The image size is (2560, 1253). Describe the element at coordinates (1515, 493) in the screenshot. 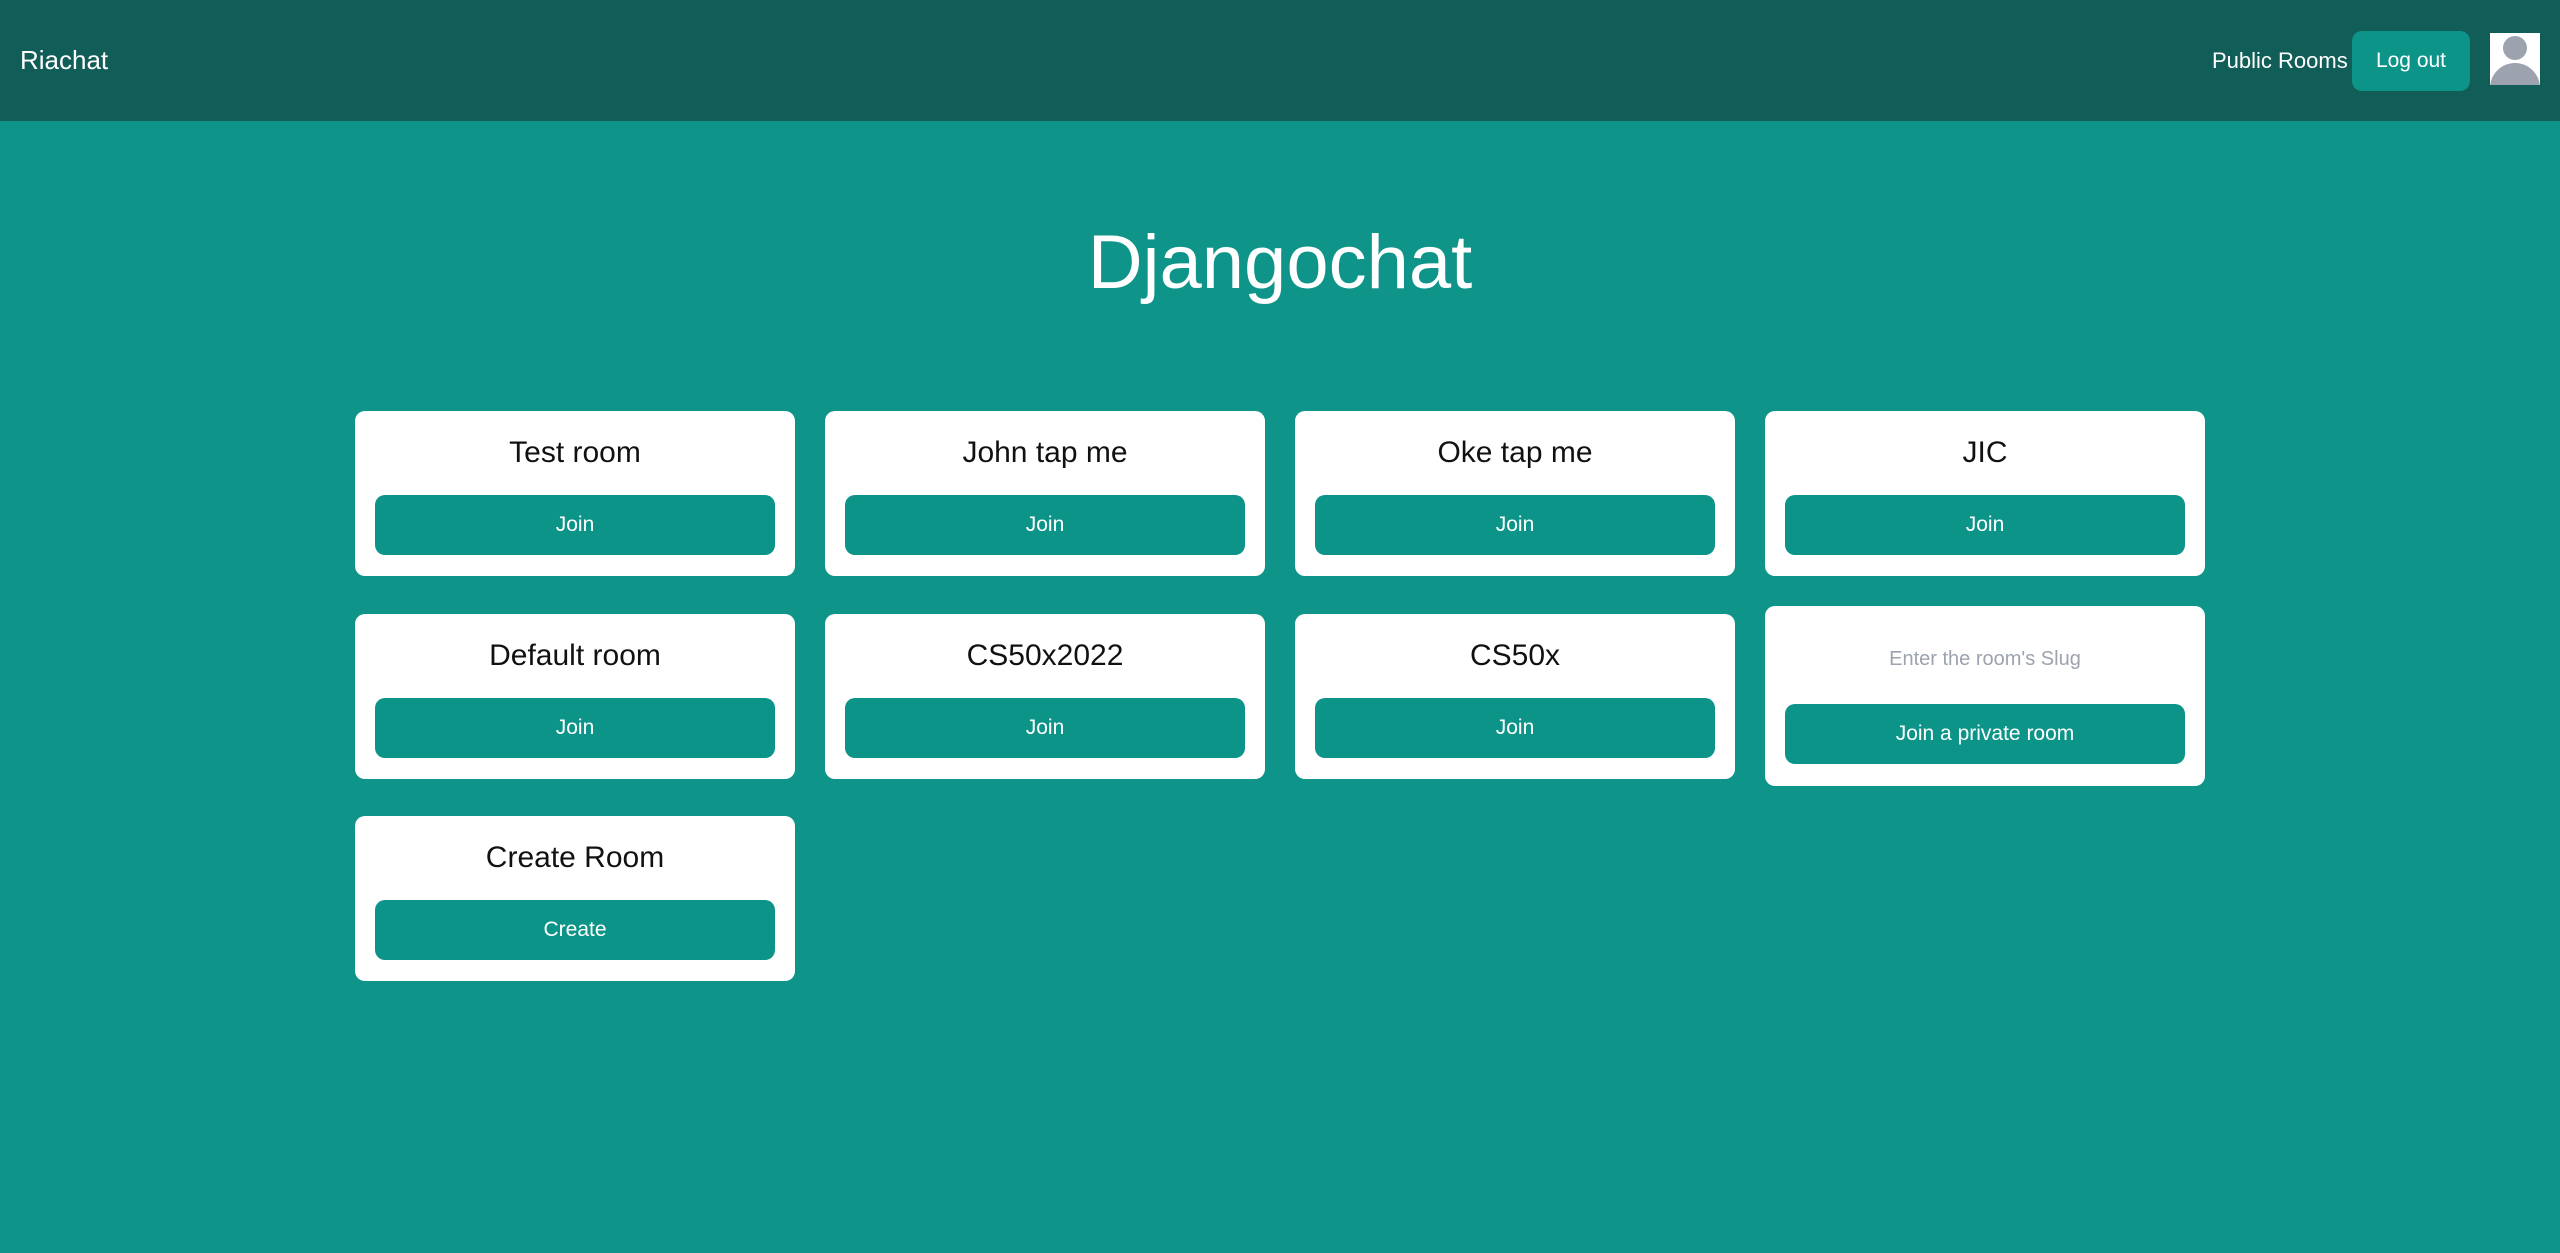

I see `room-card: Oke tap me Join` at that location.